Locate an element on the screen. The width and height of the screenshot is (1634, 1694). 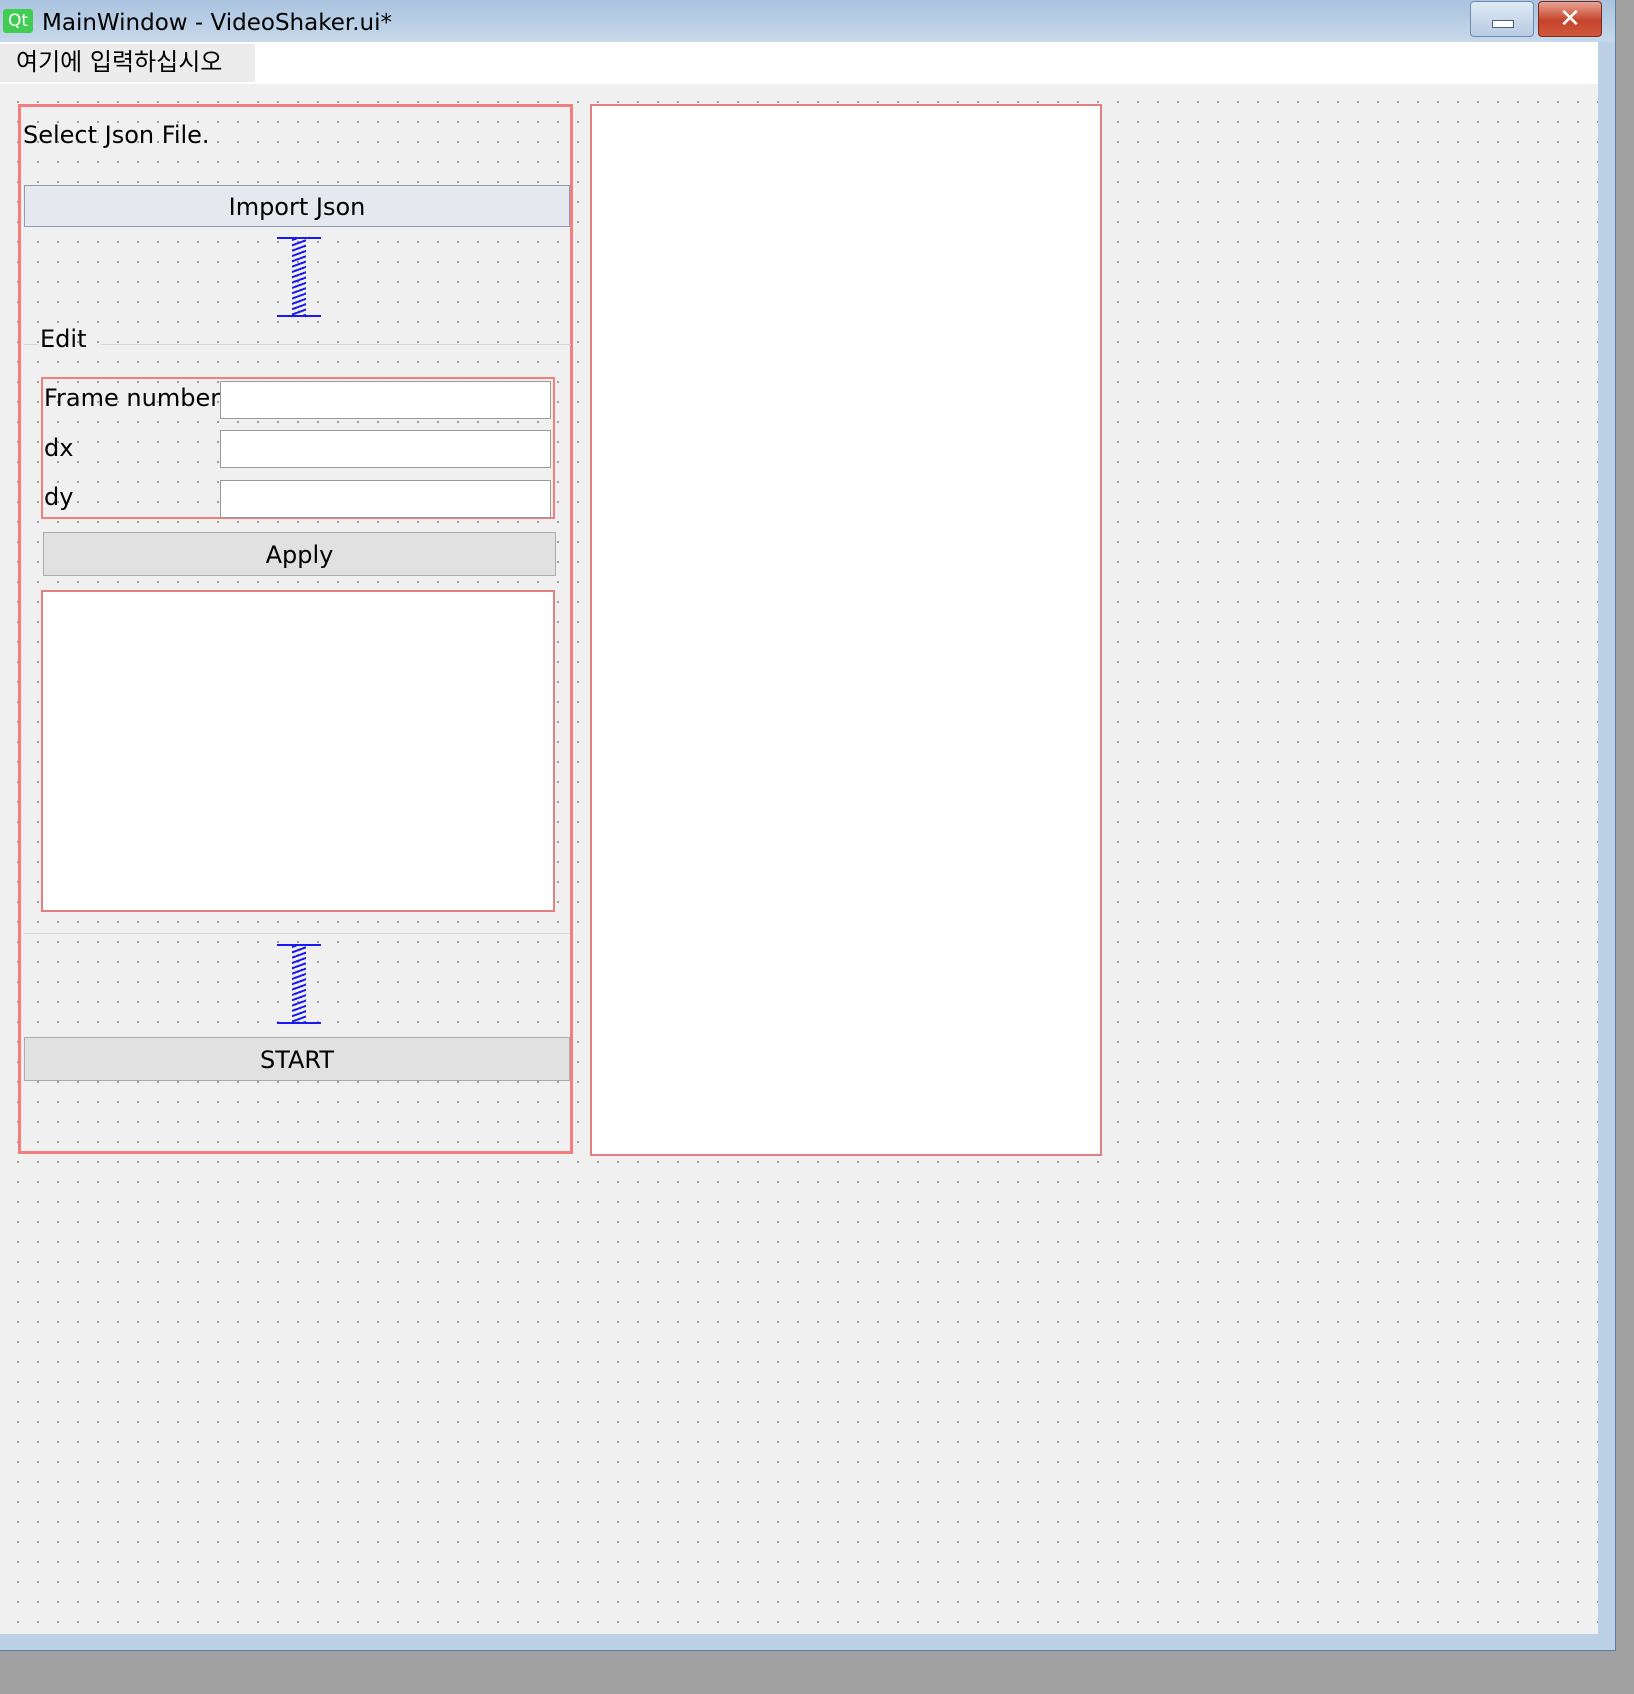
menu-type-here-entry: 여기에 입력하십시오 is located at coordinates (127, 63).